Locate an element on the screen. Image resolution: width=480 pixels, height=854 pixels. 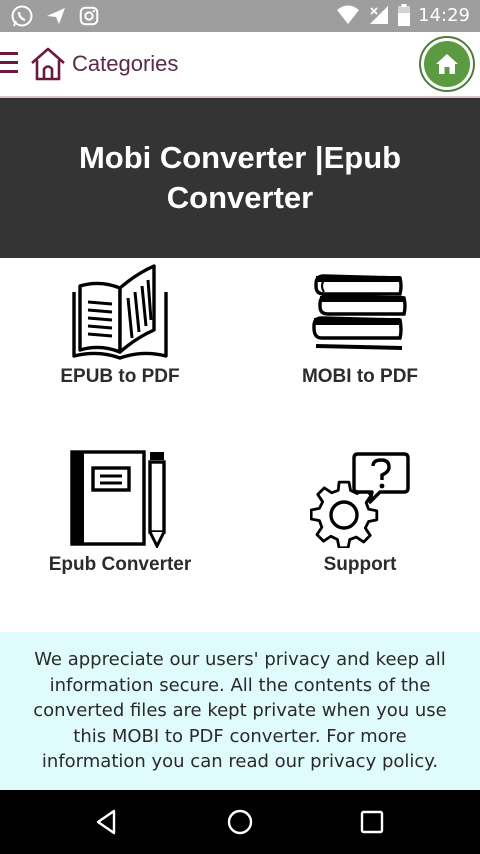
battery-icon is located at coordinates (404, 15).